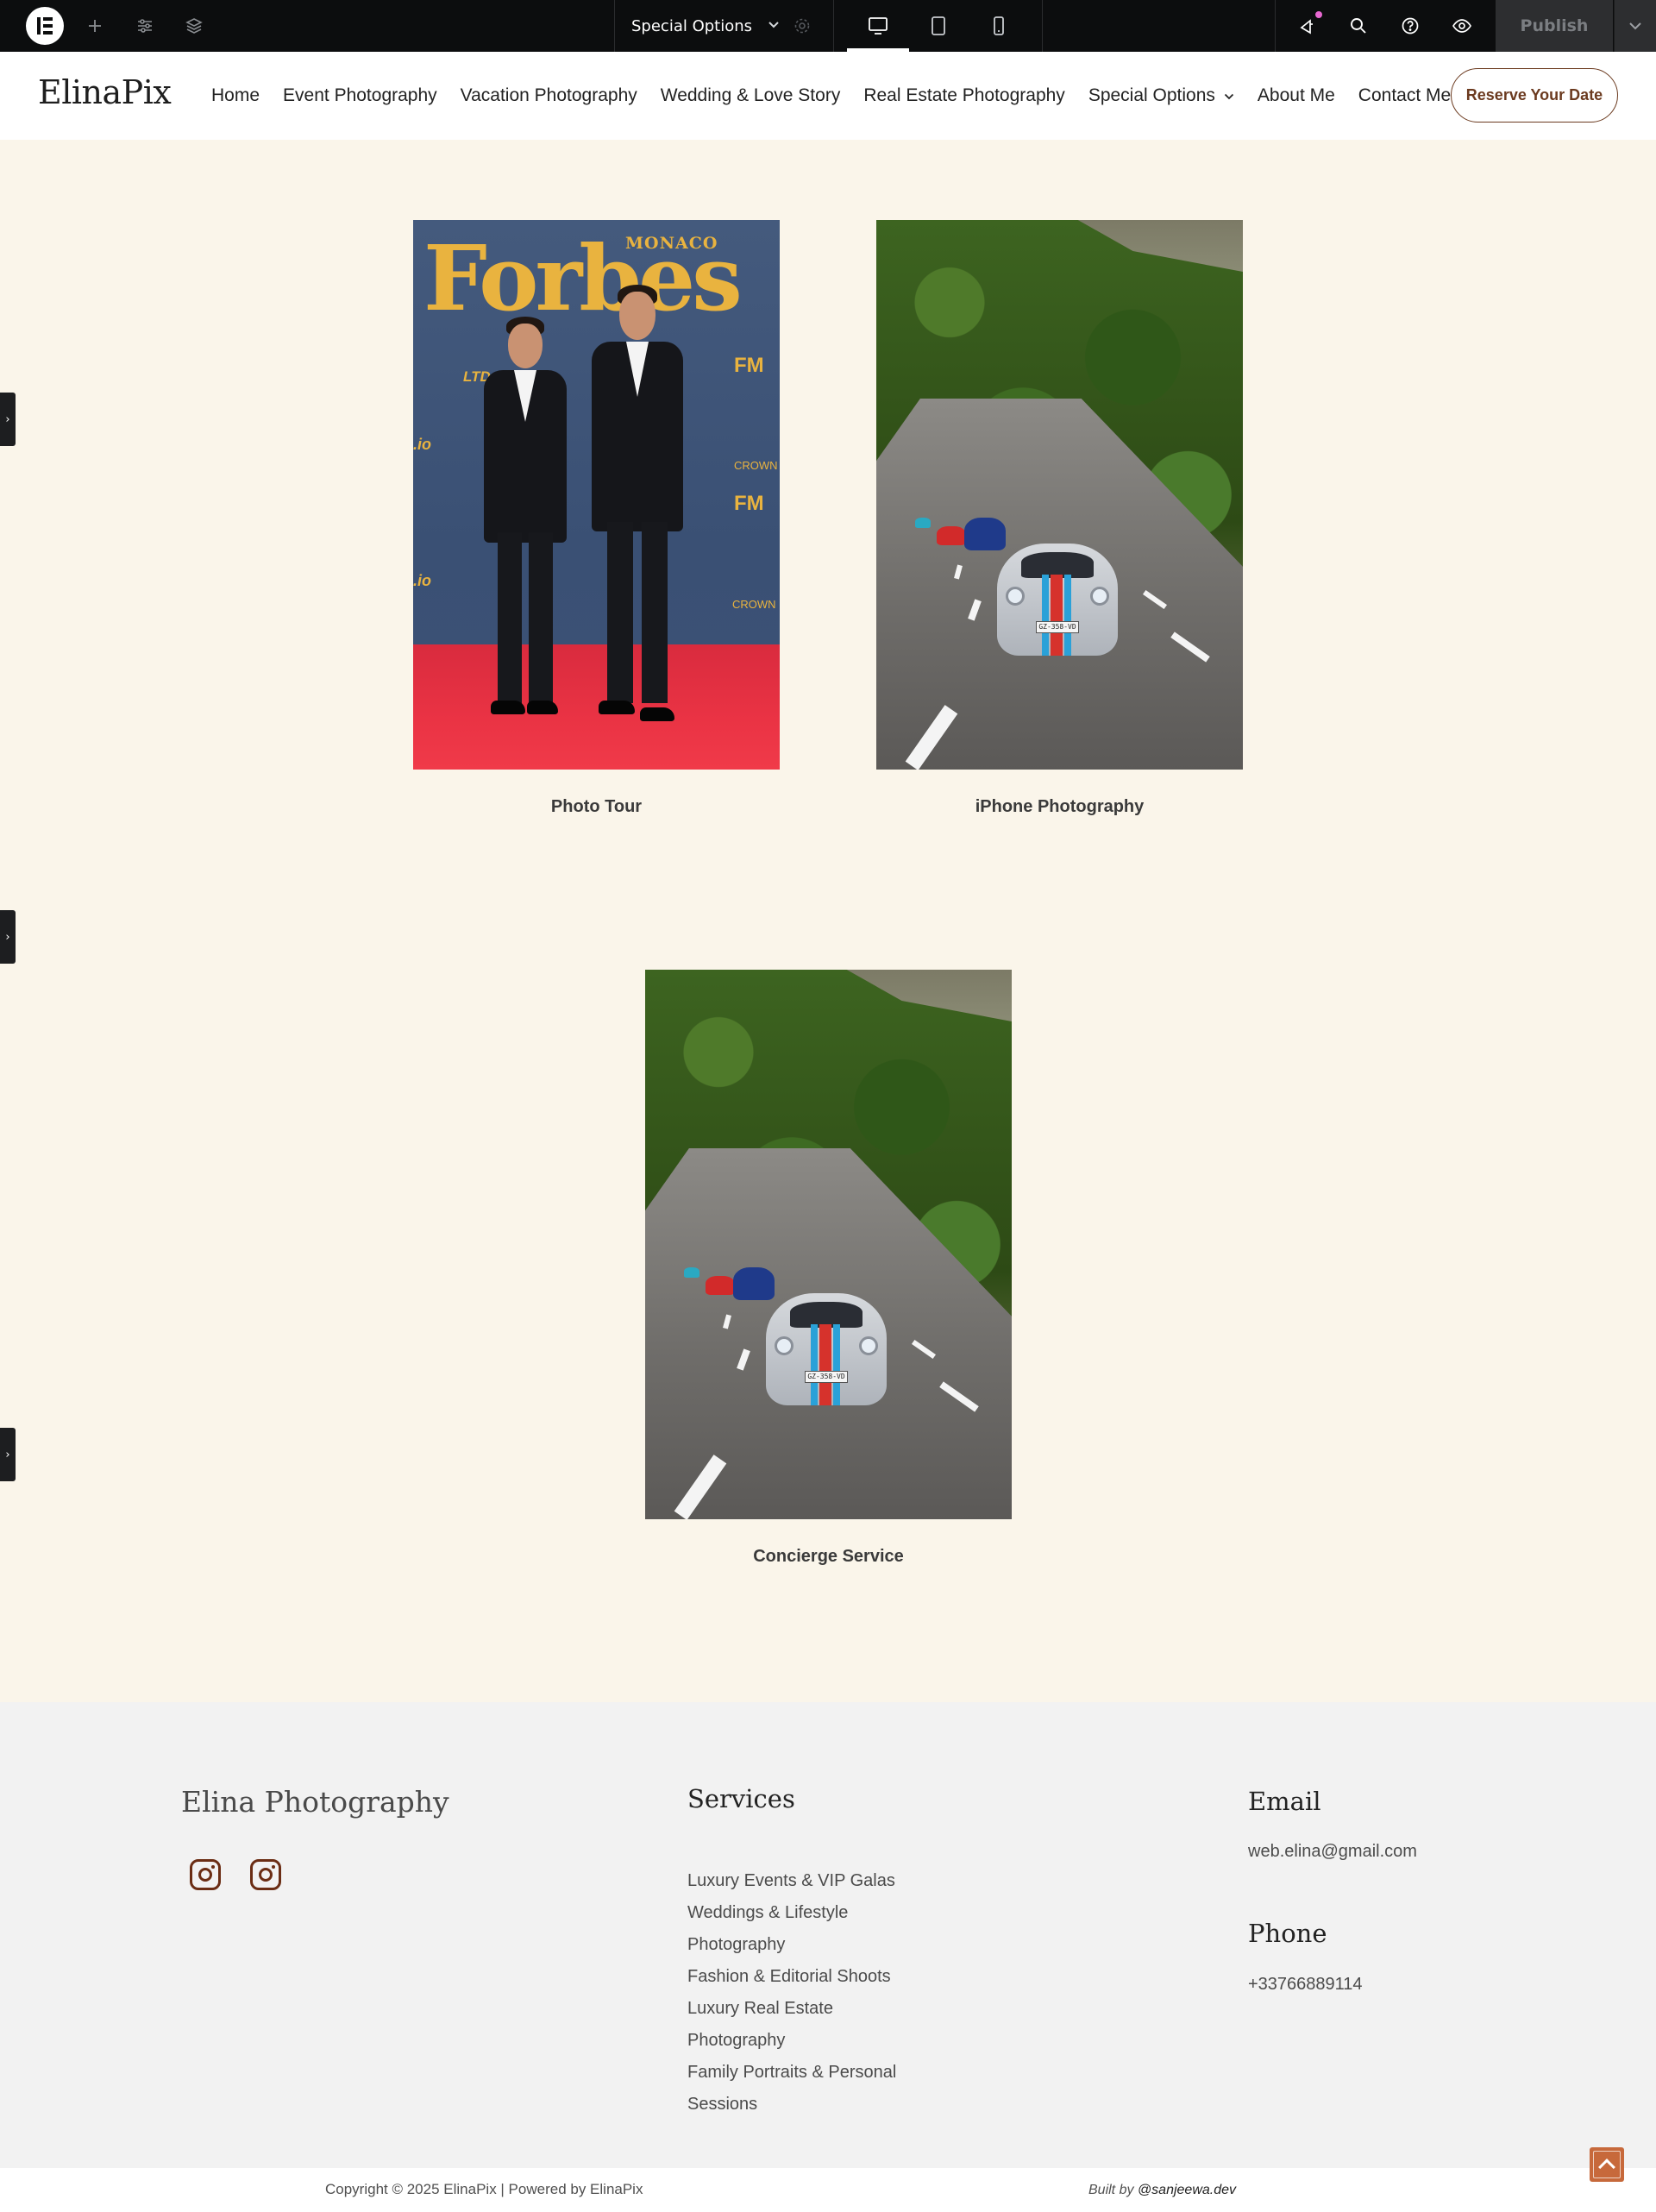  Describe the element at coordinates (1359, 26) in the screenshot. I see `search-icon` at that location.